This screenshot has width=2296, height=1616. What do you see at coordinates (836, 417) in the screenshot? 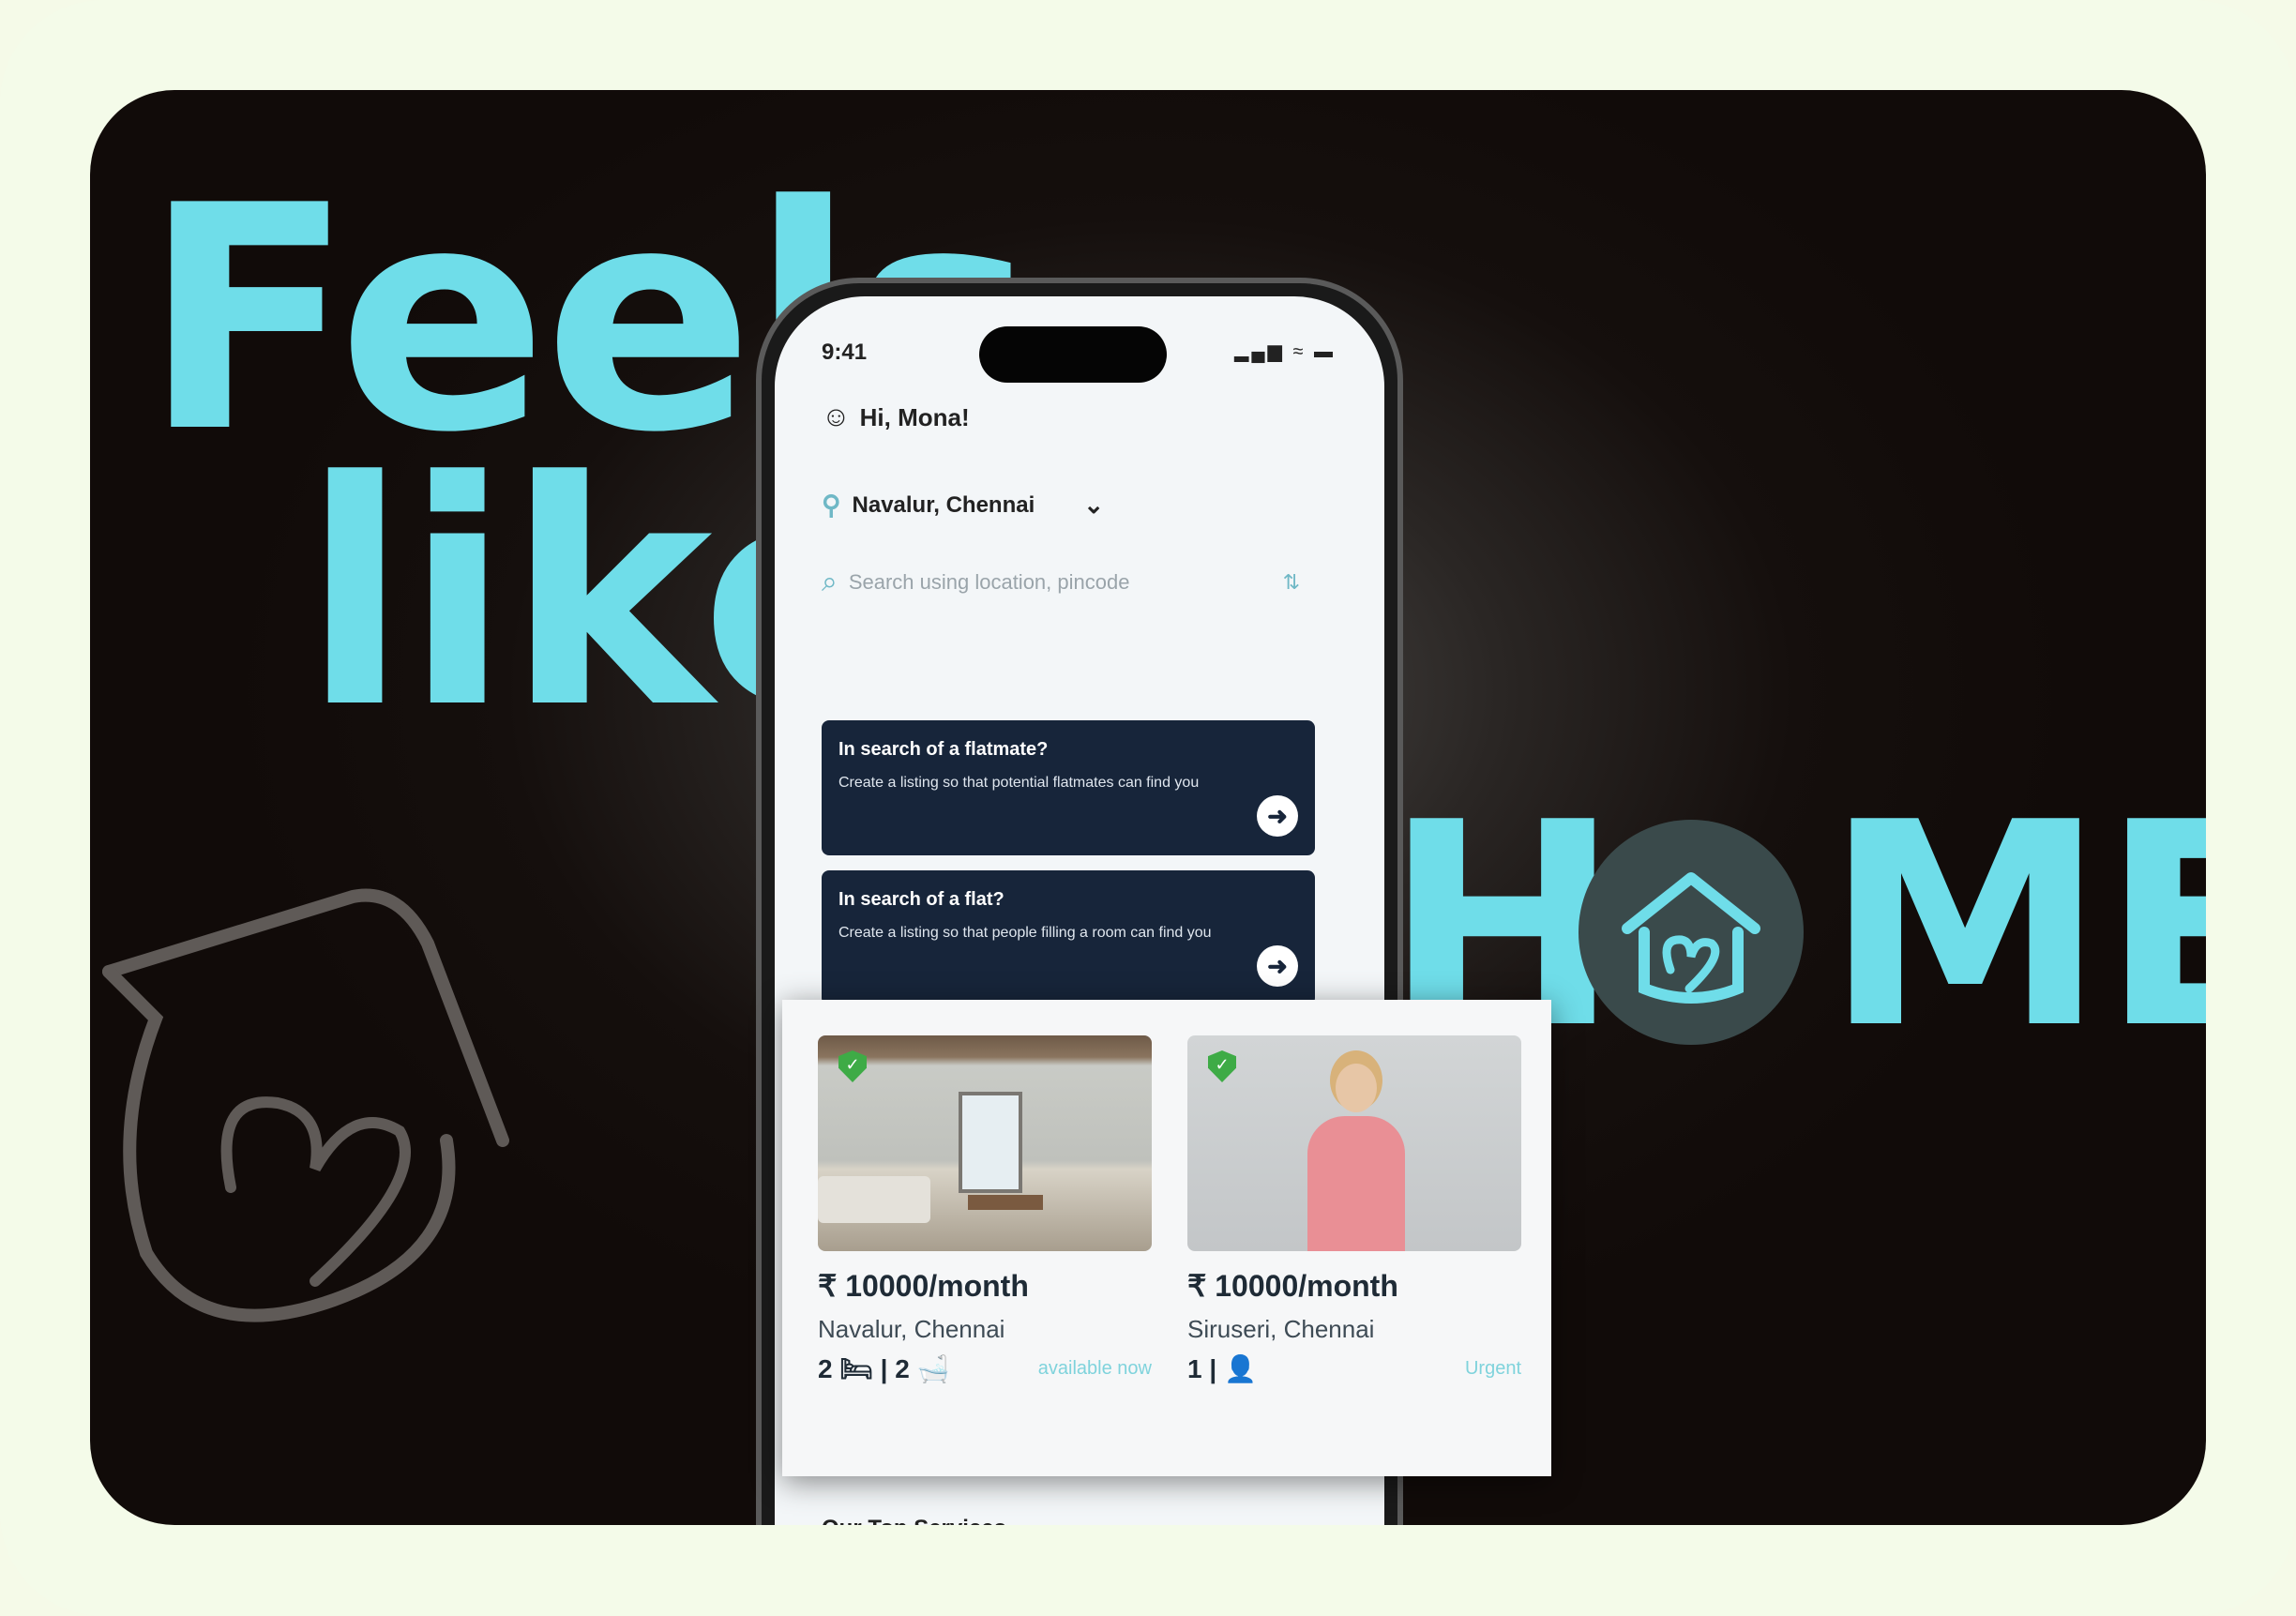
I see `user-avatar-icon: ☺` at bounding box center [836, 417].